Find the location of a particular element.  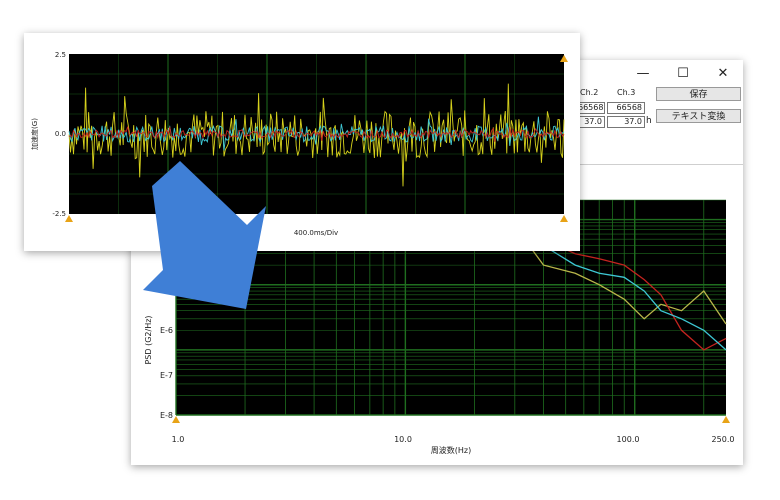

waveform-y-tick-label: -2.5 is located at coordinates (59, 214).